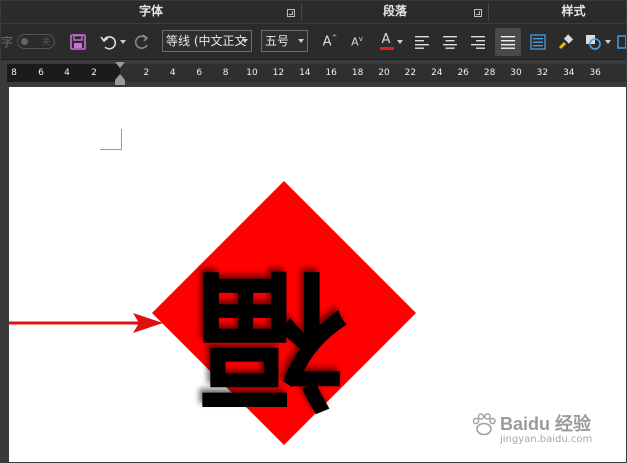 The width and height of the screenshot is (627, 463). I want to click on ruler-tick-label: 12, so click(278, 73).